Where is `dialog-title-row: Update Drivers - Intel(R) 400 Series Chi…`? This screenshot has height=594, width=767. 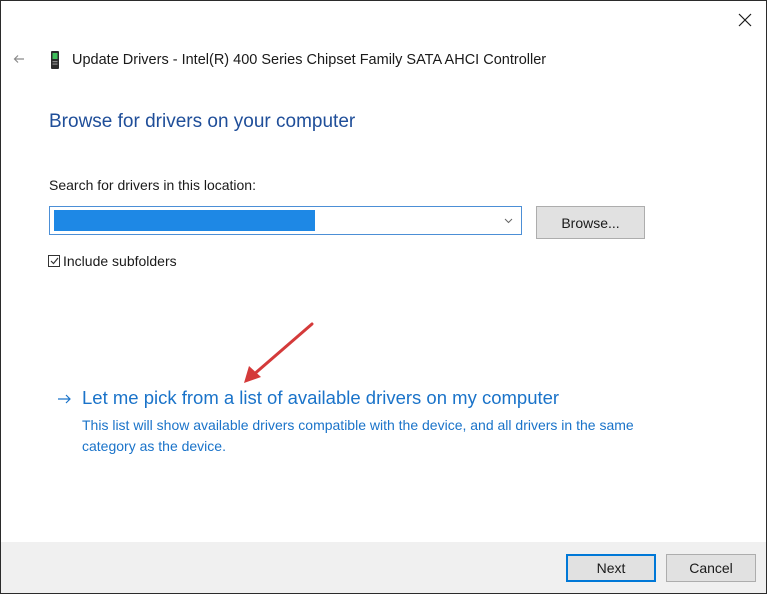 dialog-title-row: Update Drivers - Intel(R) 400 Series Chi… is located at coordinates (297, 60).